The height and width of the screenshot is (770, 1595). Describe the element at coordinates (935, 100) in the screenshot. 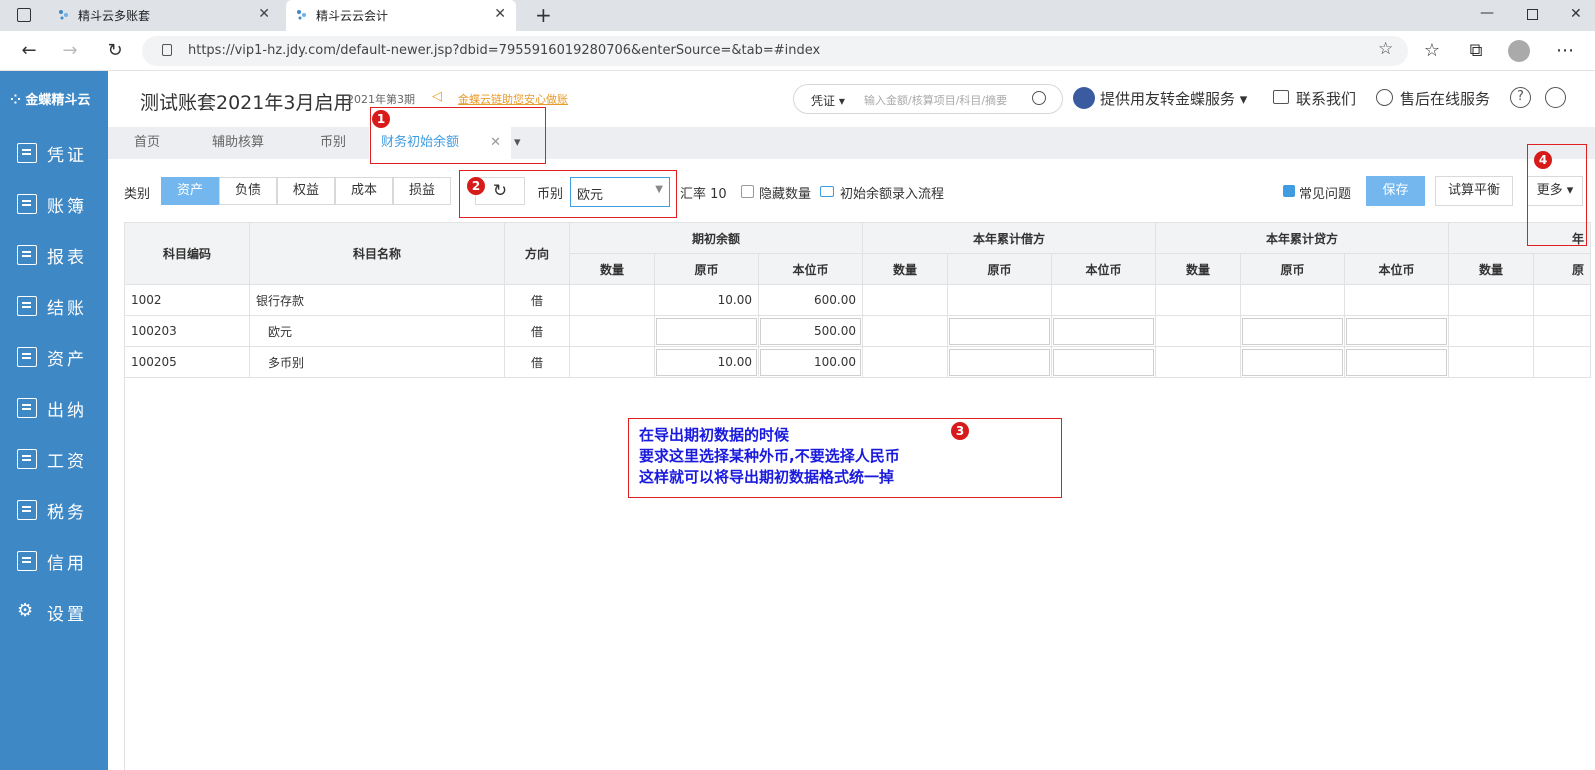

I see `search-input: 输入金额/核算项目/科目/摘要` at that location.